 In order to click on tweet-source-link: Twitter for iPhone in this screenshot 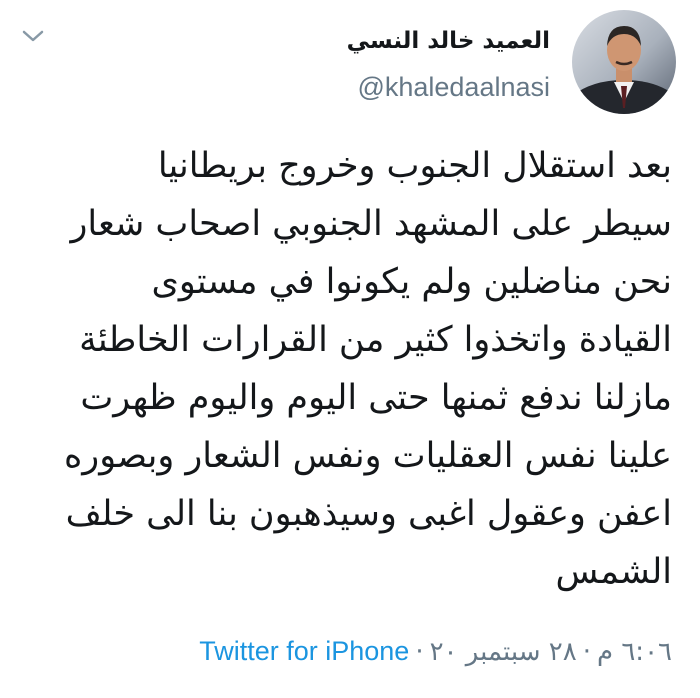, I will do `click(304, 651)`.